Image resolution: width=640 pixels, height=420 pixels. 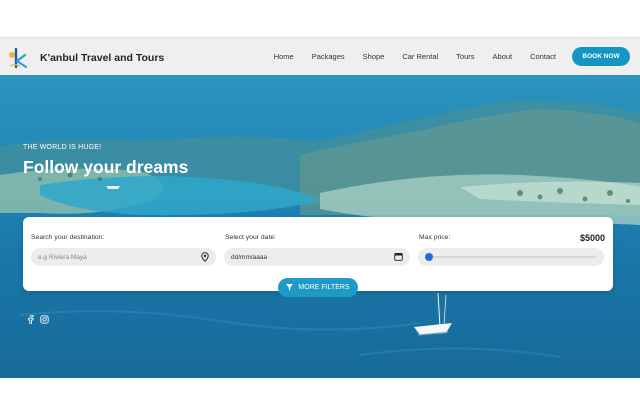 What do you see at coordinates (290, 287) in the screenshot?
I see `filter-funnel-icon` at bounding box center [290, 287].